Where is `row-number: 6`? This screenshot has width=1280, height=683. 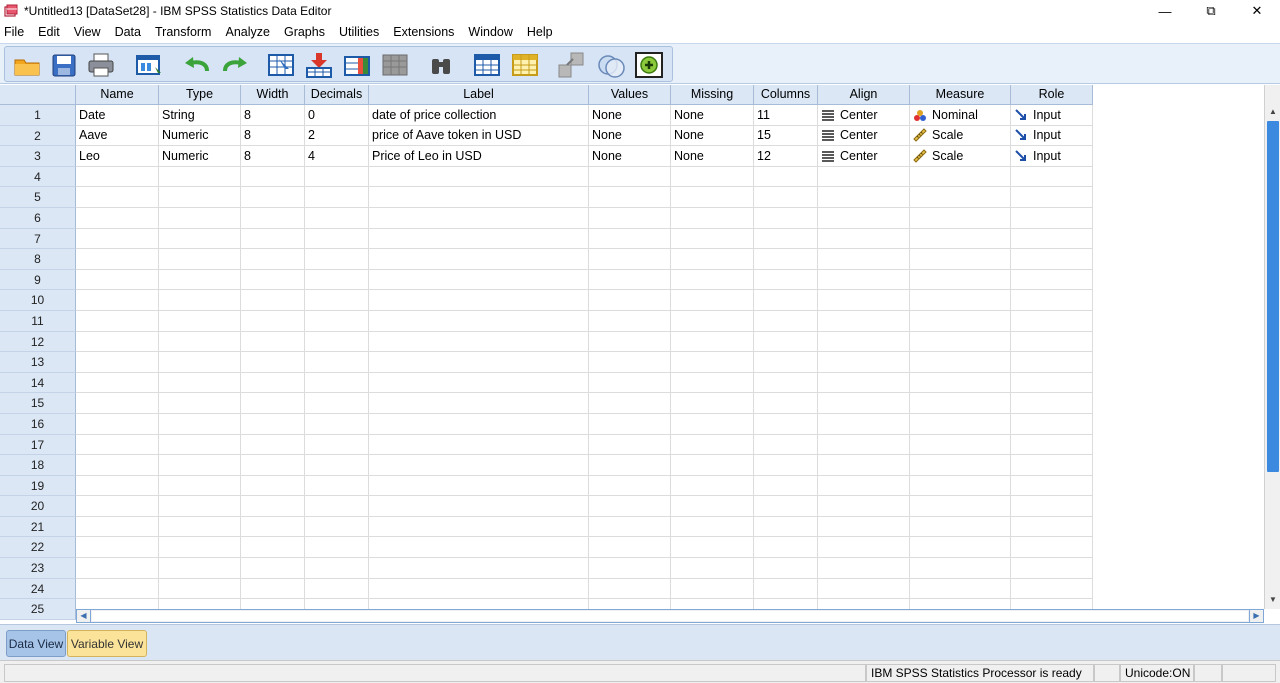
row-number: 6 is located at coordinates (38, 218).